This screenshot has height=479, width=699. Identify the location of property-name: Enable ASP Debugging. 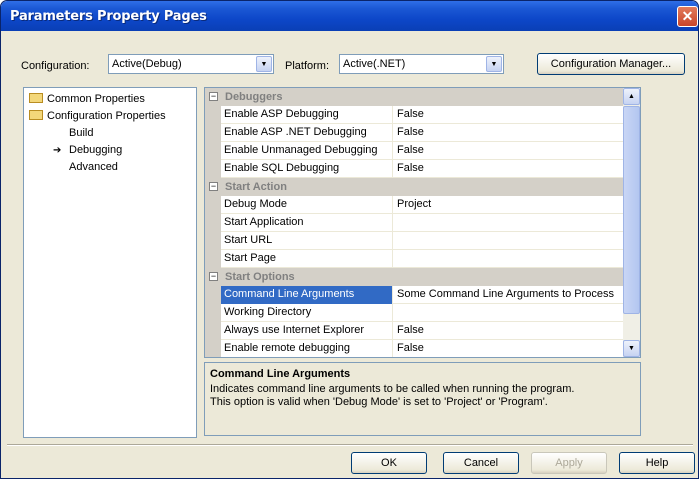
(307, 115).